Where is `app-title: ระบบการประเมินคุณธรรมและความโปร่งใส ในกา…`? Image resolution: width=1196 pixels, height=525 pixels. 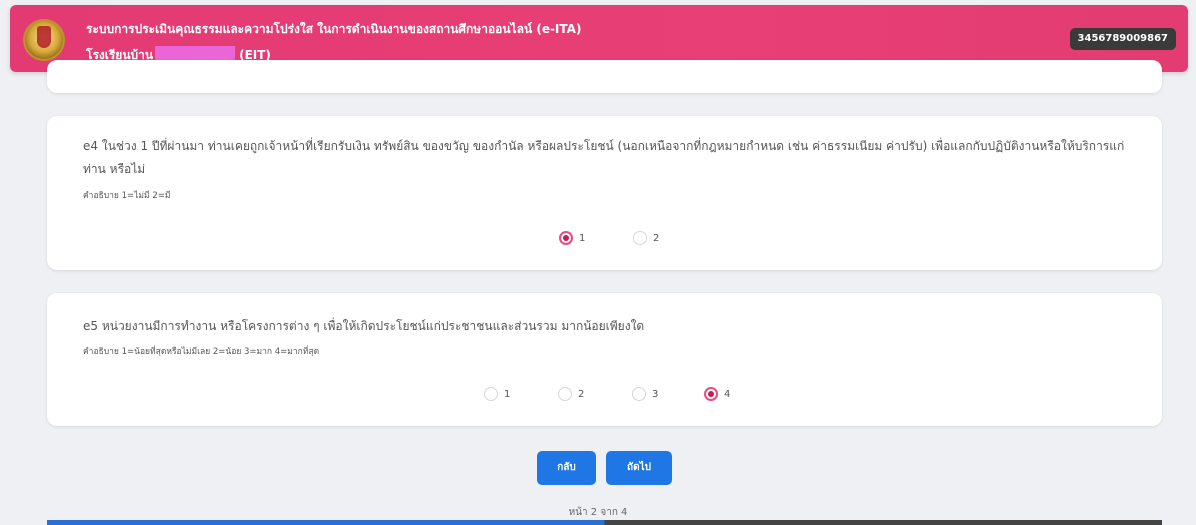 app-title: ระบบการประเมินคุณธรรมและความโปร่งใส ในกา… is located at coordinates (334, 29).